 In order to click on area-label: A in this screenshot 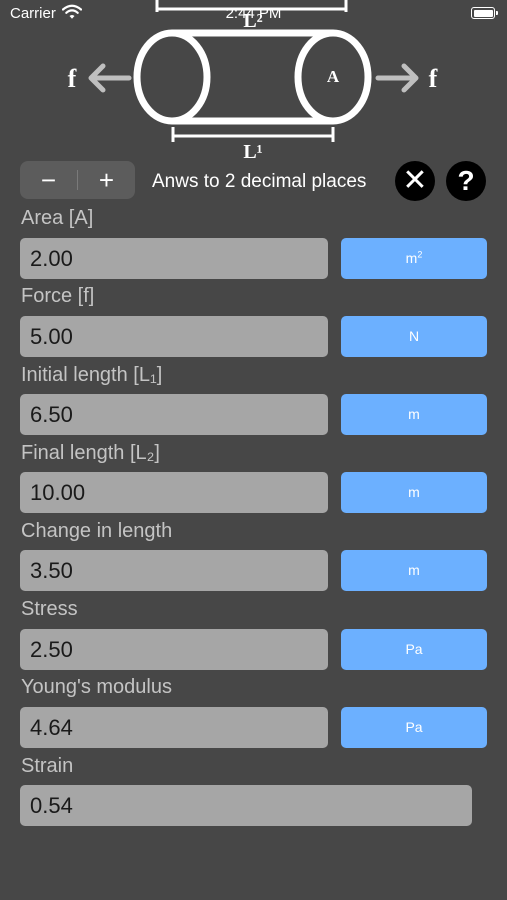, I will do `click(333, 76)`.